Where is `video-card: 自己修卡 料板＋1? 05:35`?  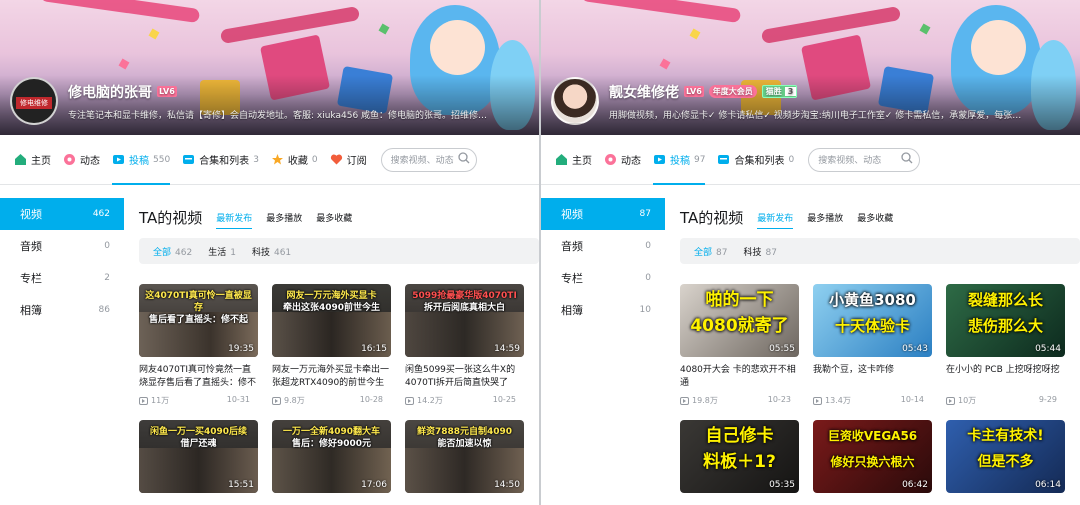 video-card: 自己修卡 料板＋1? 05:35 is located at coordinates (739, 456).